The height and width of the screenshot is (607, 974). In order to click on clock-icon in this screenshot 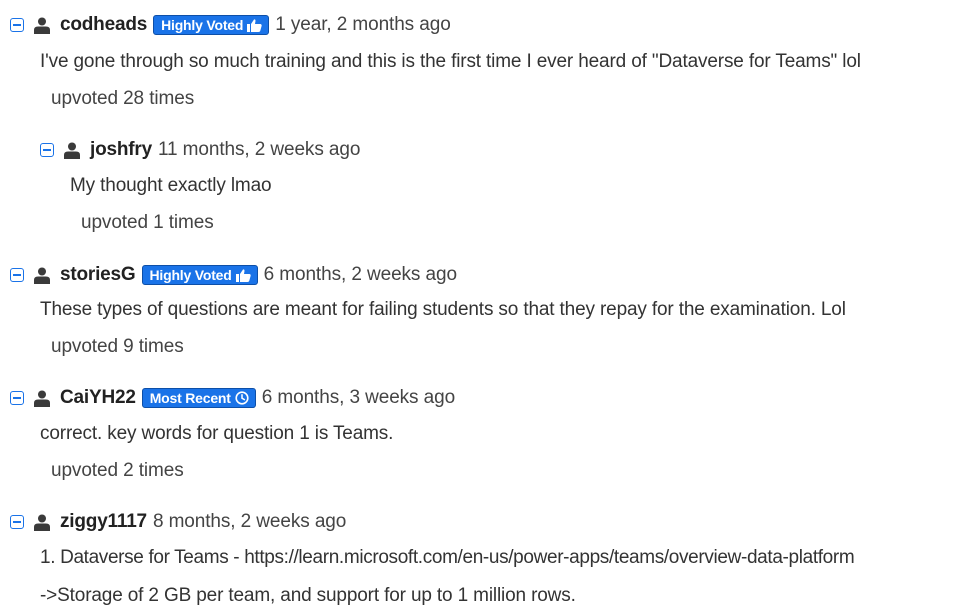, I will do `click(242, 398)`.